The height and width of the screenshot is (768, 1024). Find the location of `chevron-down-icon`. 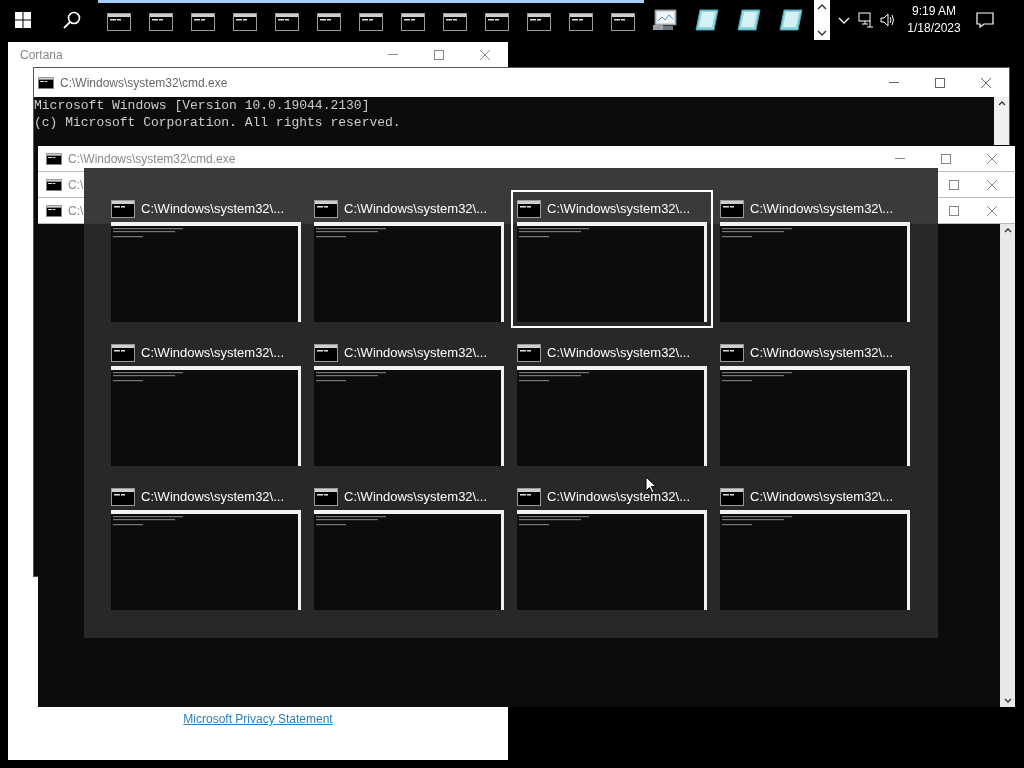

chevron-down-icon is located at coordinates (844, 20).